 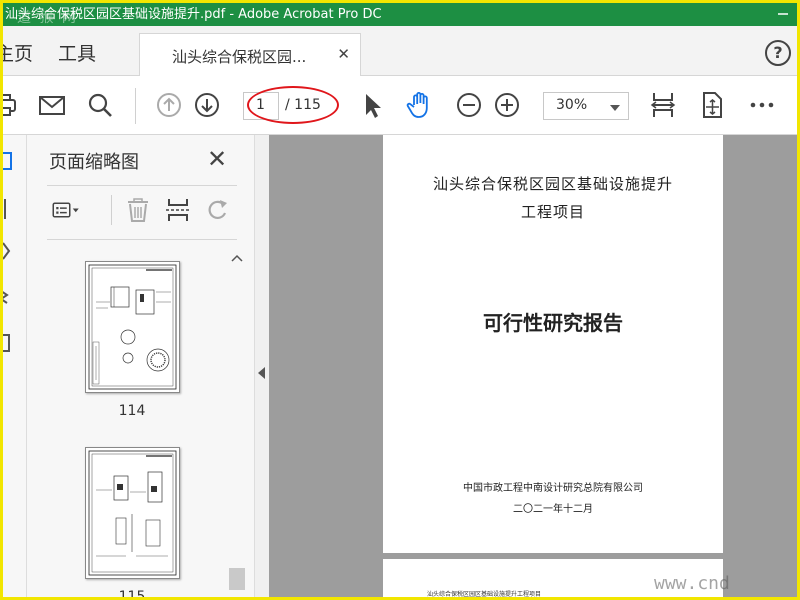 What do you see at coordinates (484, 594) in the screenshot?
I see `page-header: 汕头综合保税区园区基础设施提升工程项目` at bounding box center [484, 594].